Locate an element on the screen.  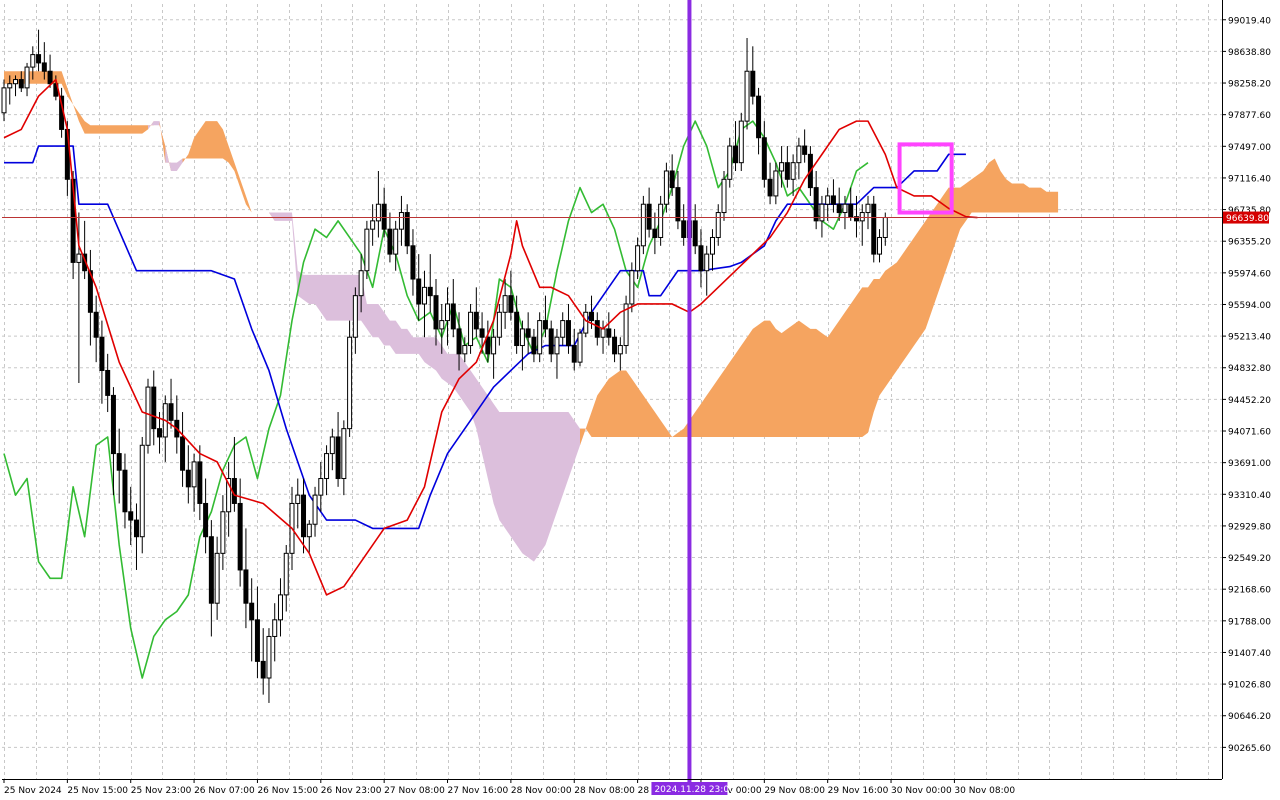
price-tick-label: 91026.80 is located at coordinates (1249, 686).